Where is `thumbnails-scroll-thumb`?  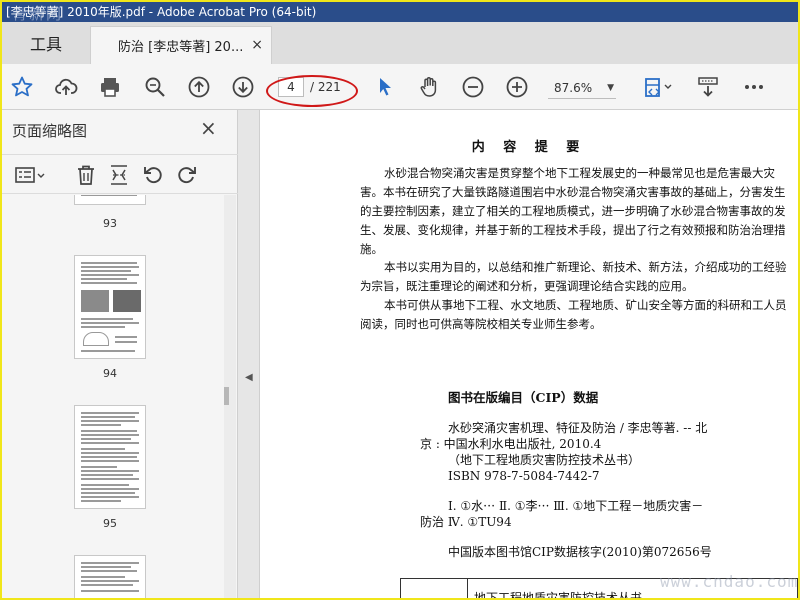
thumbnails-scroll-thumb is located at coordinates (226, 396).